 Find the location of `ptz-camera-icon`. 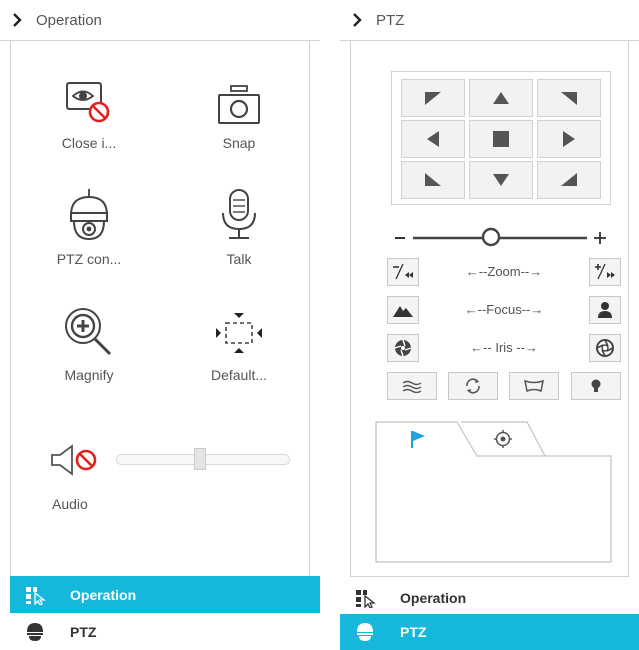

ptz-camera-icon is located at coordinates (89, 216).